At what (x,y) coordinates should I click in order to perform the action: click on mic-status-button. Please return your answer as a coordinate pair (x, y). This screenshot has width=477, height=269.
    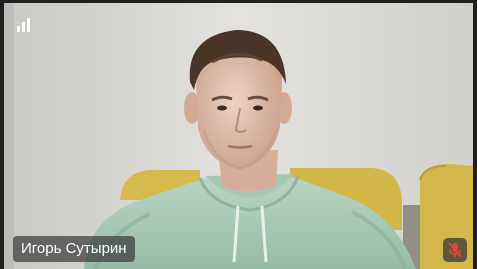
    Looking at the image, I should click on (455, 250).